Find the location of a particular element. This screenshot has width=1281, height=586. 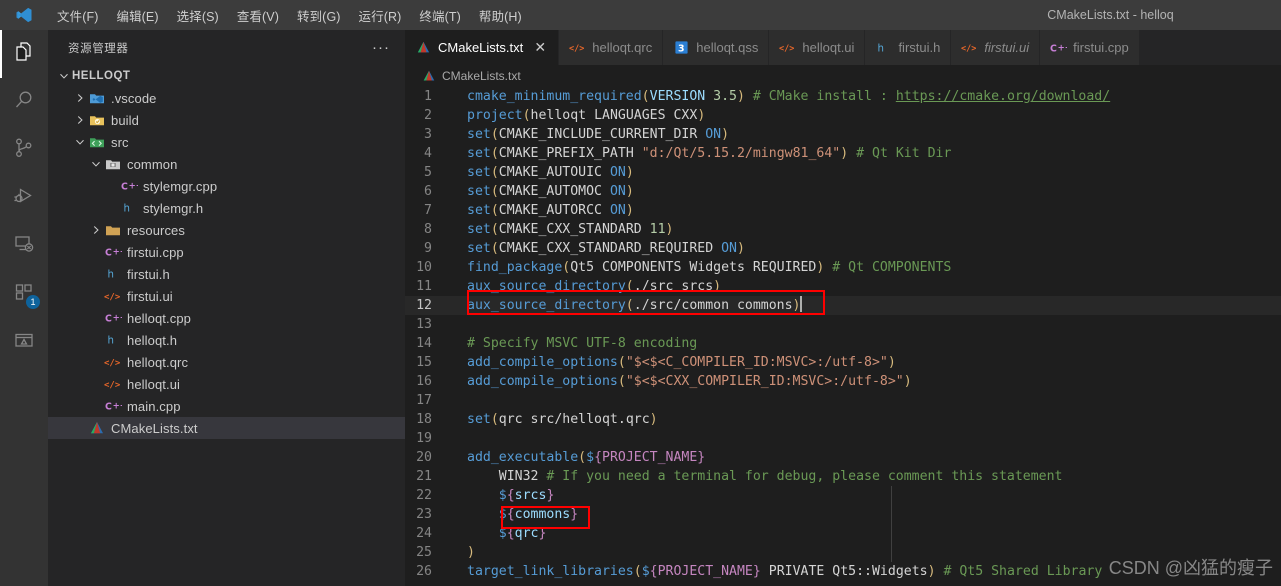

line-number: 9 is located at coordinates (428, 248).